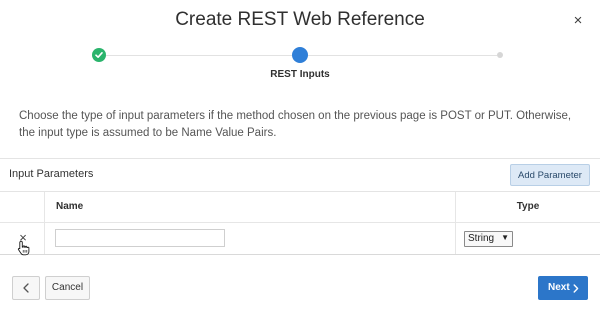 This screenshot has width=600, height=313. I want to click on hand-cursor-icon, so click(23, 248).